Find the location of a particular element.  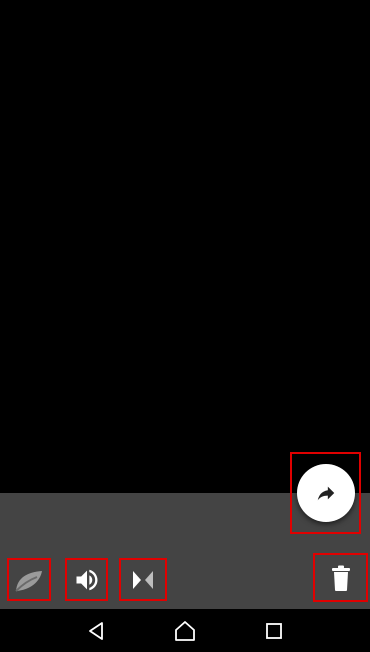

mirror-icon is located at coordinates (143, 579).